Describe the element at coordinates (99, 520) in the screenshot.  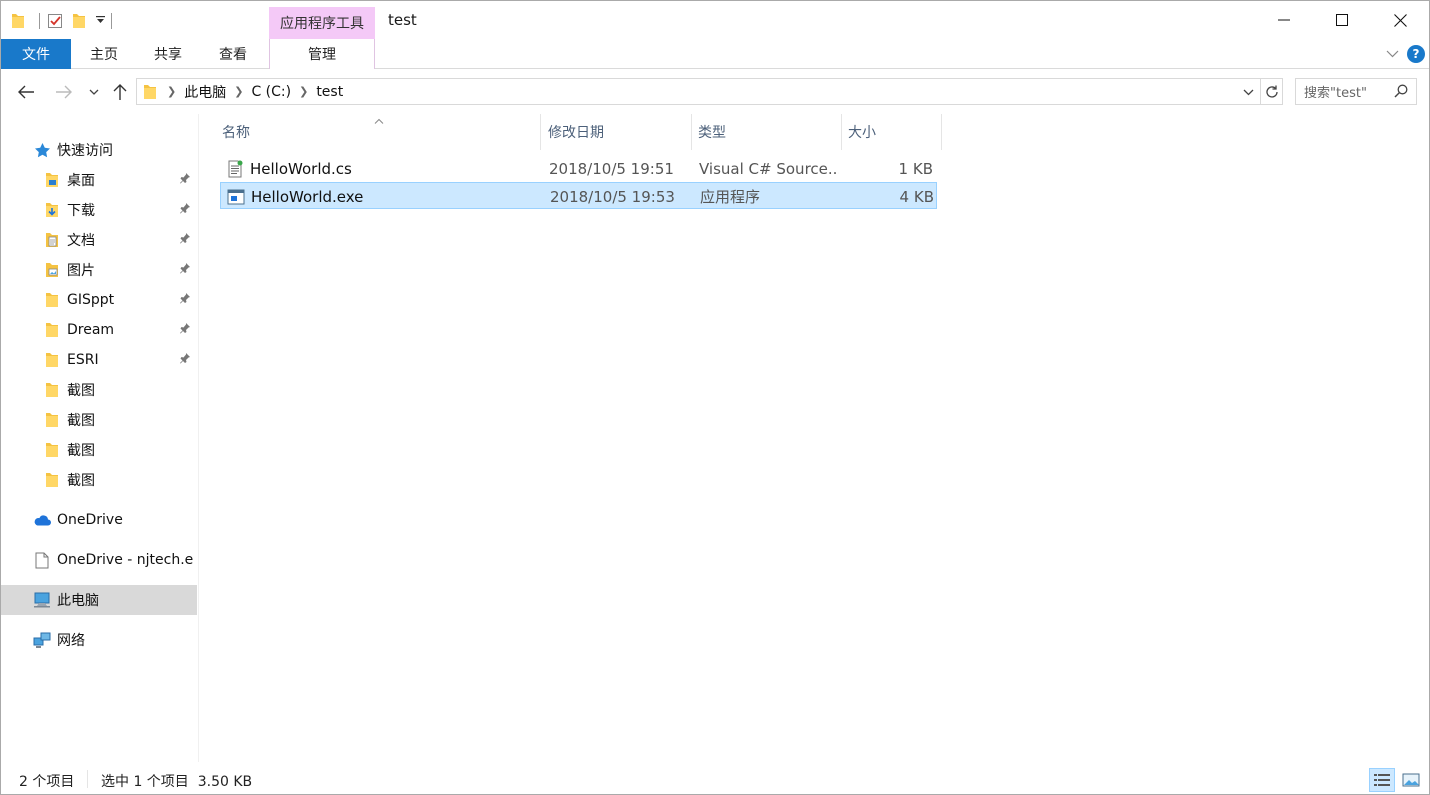
I see `nav-onedrive: OneDrive` at that location.